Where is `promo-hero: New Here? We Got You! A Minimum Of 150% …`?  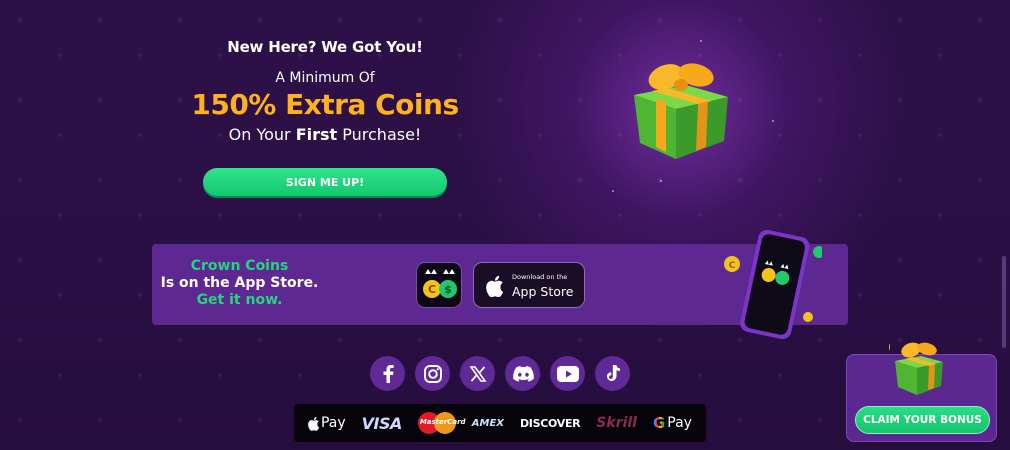 promo-hero: New Here? We Got You! A Minimum Of 150% … is located at coordinates (325, 117).